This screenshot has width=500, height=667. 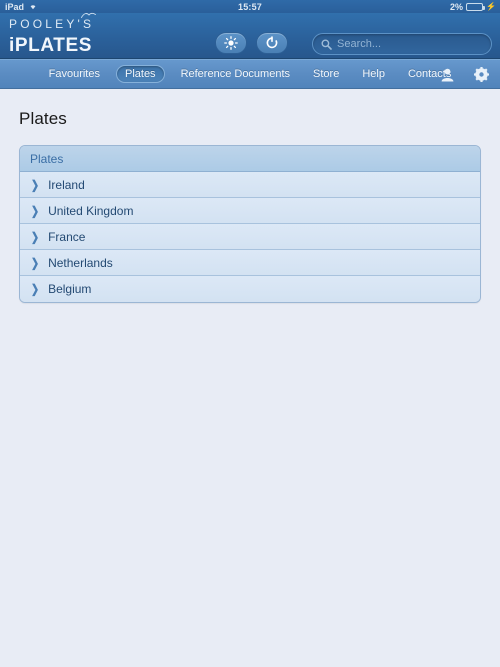 I want to click on search-icon, so click(x=326, y=44).